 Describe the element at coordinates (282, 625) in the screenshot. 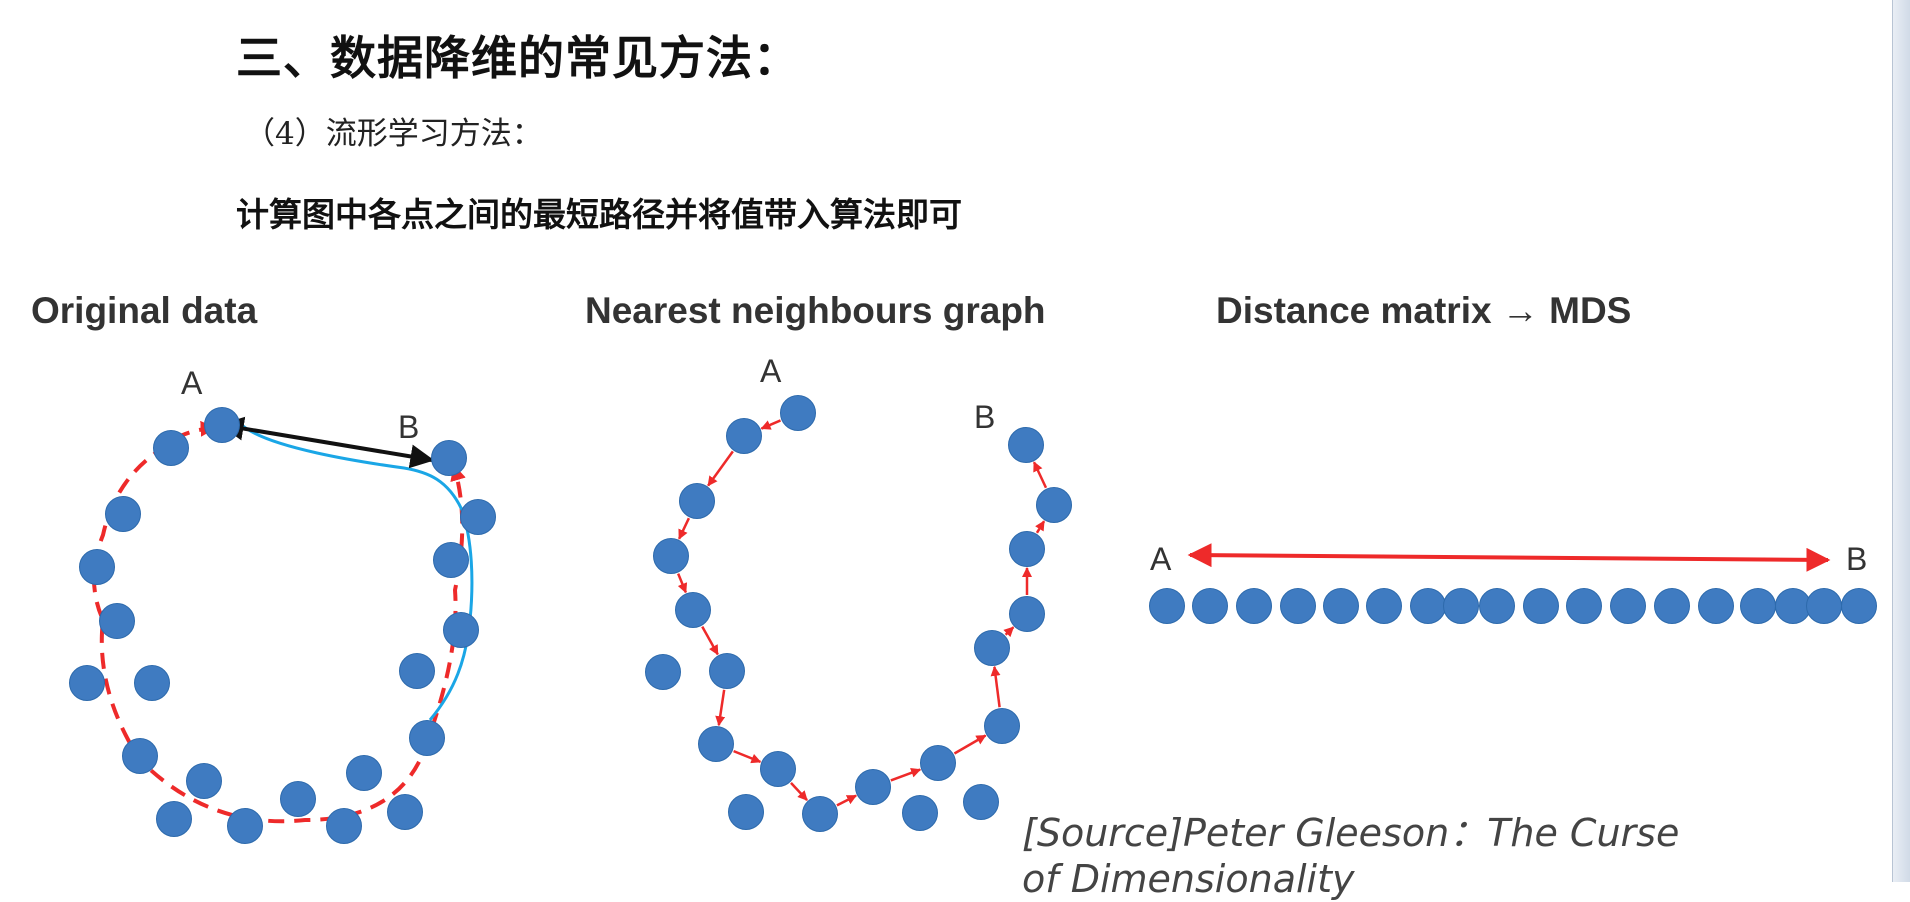

I see `points-original` at that location.